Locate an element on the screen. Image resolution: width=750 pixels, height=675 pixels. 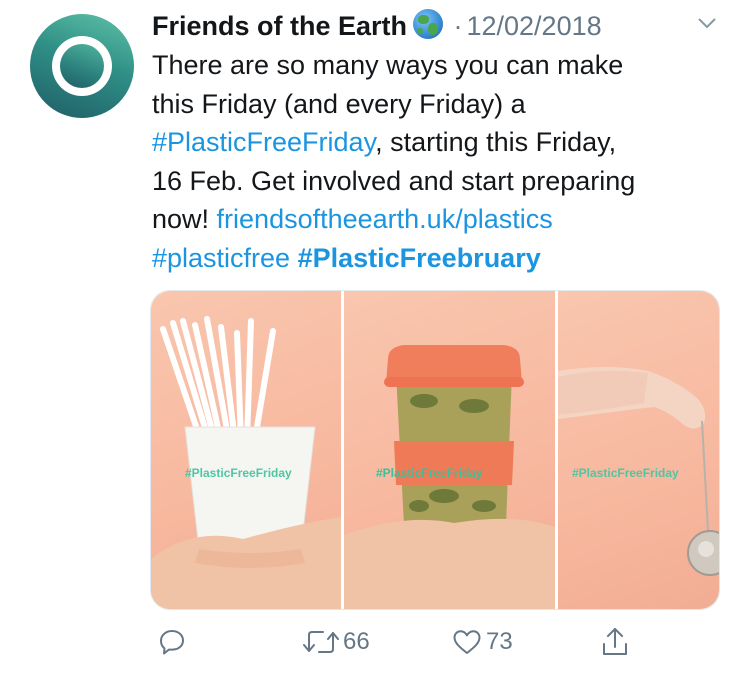
text-line: There are so many ways you can make is located at coordinates (388, 65).